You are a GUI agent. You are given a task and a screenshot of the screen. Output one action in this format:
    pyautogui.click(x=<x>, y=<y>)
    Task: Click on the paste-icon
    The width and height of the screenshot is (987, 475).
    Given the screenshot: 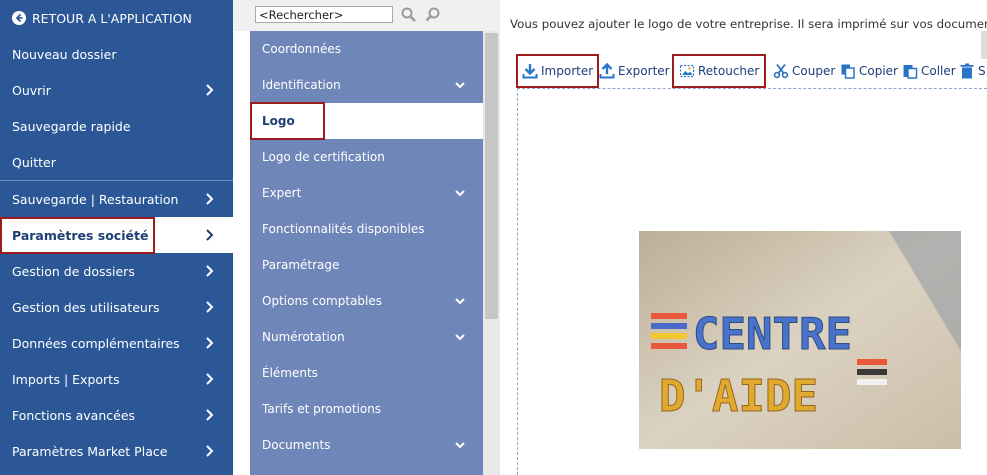 What is the action you would take?
    pyautogui.click(x=910, y=72)
    